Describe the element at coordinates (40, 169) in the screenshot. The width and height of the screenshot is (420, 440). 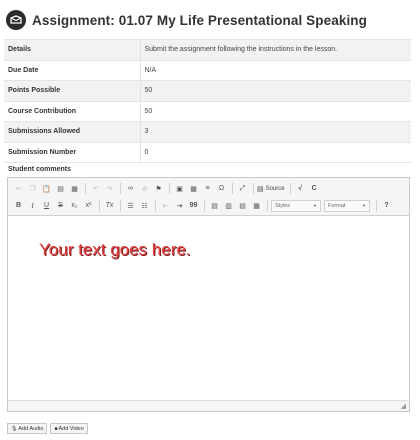
I see `student-comments-label: Student comments` at that location.